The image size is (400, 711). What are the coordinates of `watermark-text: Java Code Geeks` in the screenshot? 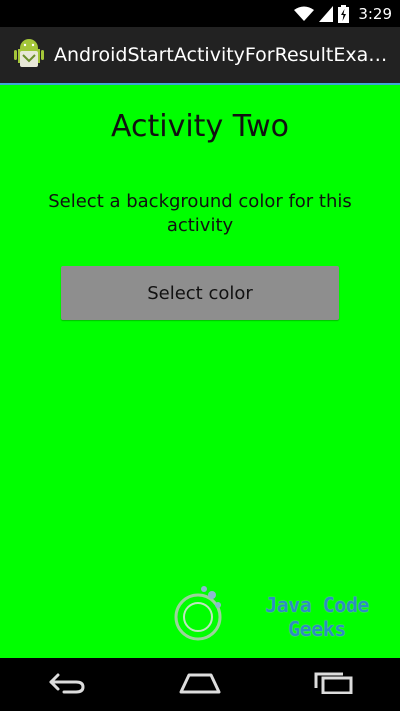 It's located at (317, 617).